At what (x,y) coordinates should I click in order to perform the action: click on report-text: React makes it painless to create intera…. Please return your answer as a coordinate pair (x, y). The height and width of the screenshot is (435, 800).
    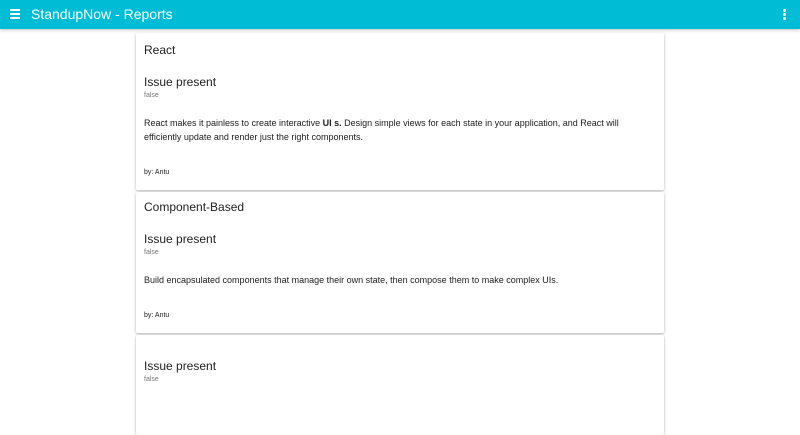
    Looking at the image, I should click on (399, 130).